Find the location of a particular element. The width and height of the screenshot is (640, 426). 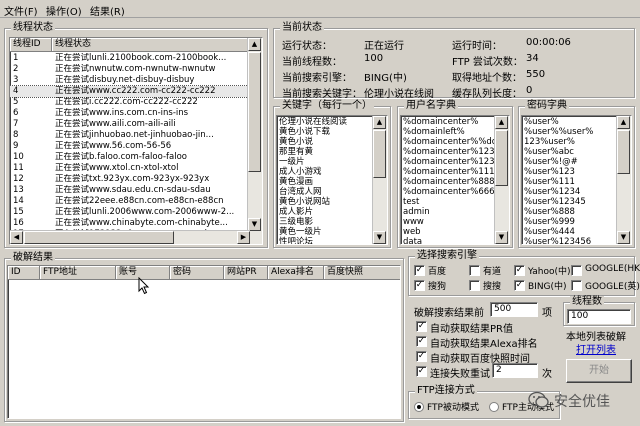

thread-status-cell: 正在尝试www.aili.com-aili-aili is located at coordinates (115, 124).